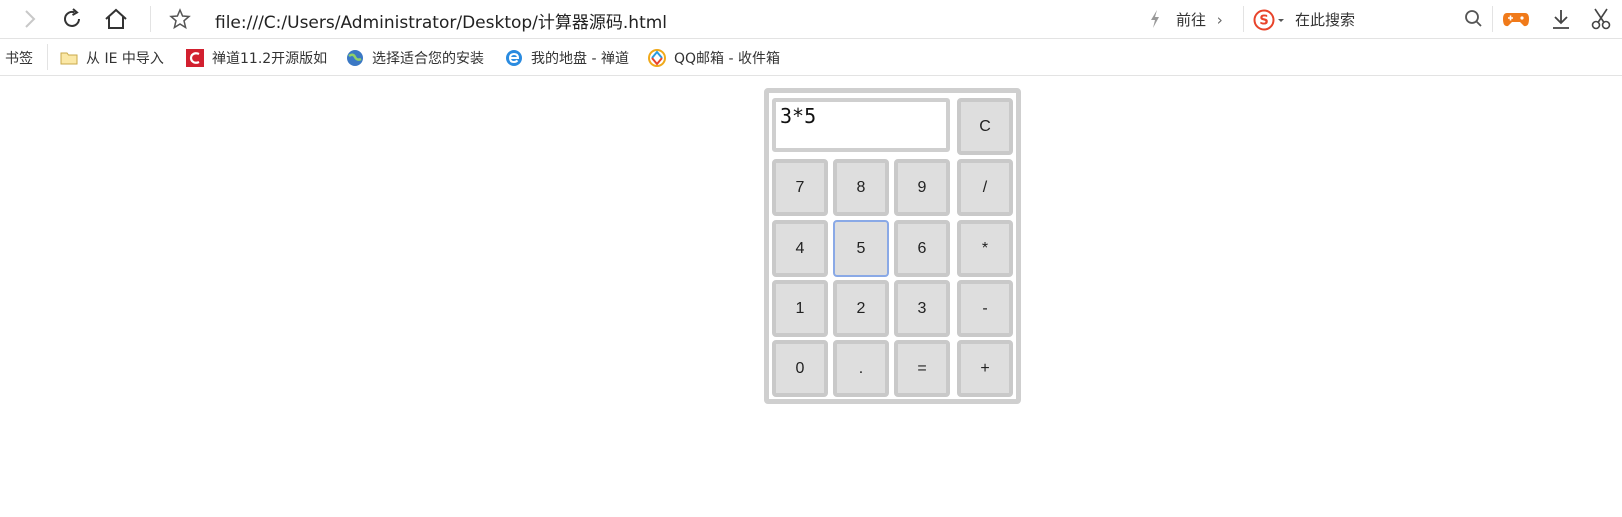 The height and width of the screenshot is (517, 1622). I want to click on bookmark-item: 选择适合您的安装, so click(420, 58).